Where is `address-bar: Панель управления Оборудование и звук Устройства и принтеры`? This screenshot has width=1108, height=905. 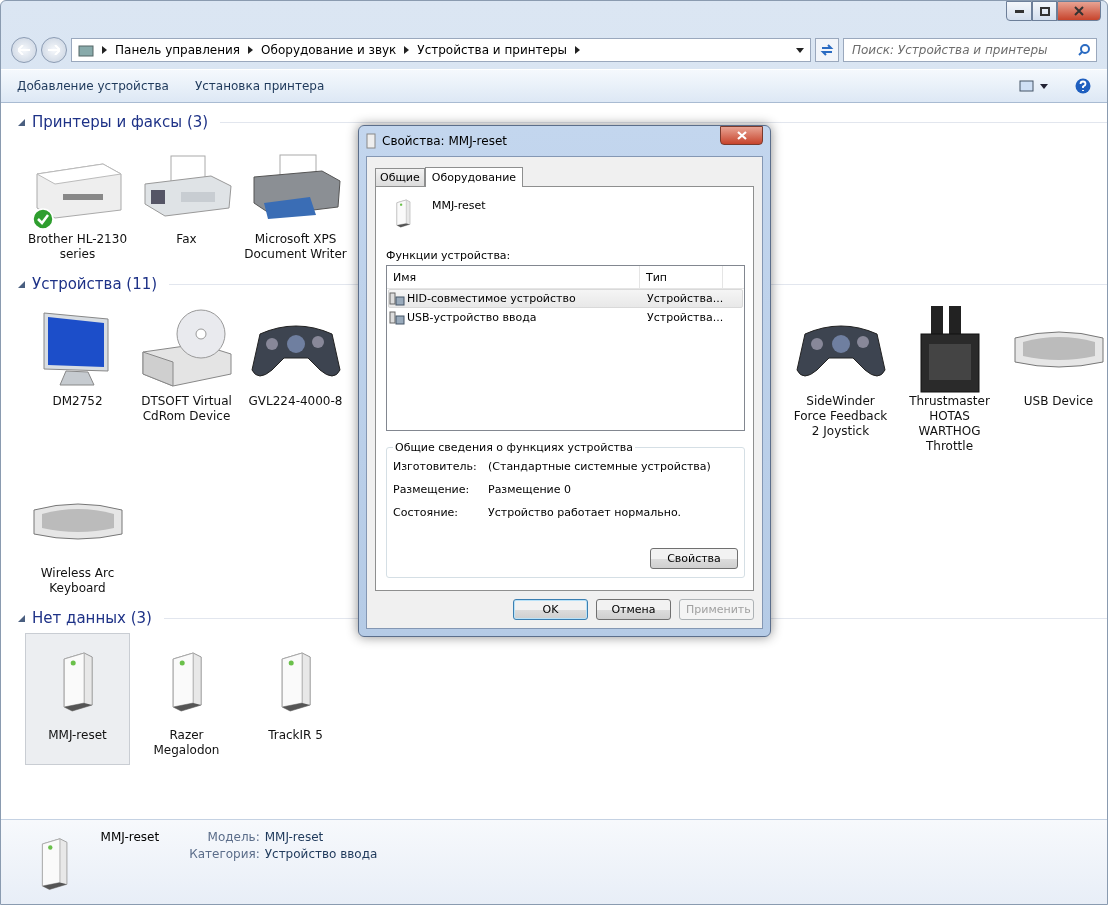
address-bar: Панель управления Оборудование и звук Устройства и принтеры is located at coordinates (441, 50).